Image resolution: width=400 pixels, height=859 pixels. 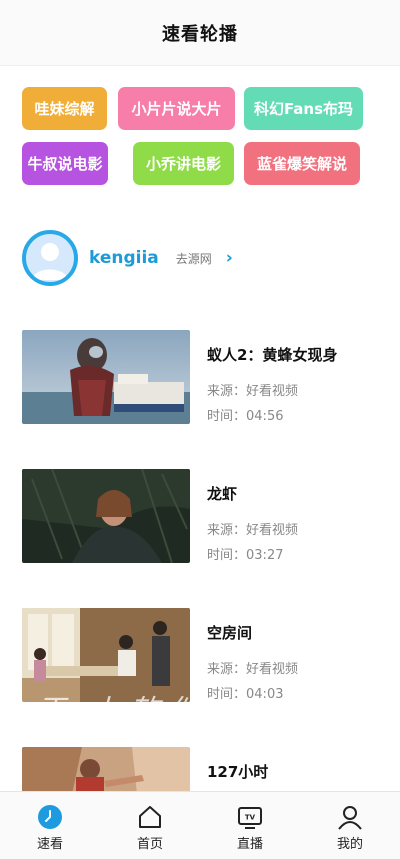 I want to click on tab-mine: 我的, so click(x=350, y=825).